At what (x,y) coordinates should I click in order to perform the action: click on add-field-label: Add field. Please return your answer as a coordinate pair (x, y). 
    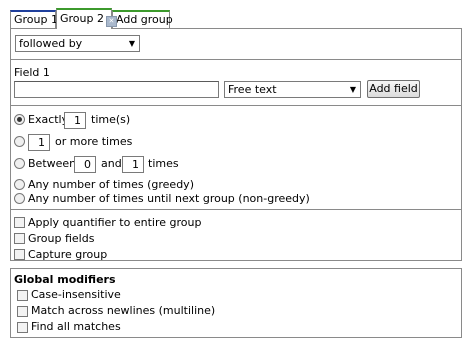
    Looking at the image, I should click on (393, 88).